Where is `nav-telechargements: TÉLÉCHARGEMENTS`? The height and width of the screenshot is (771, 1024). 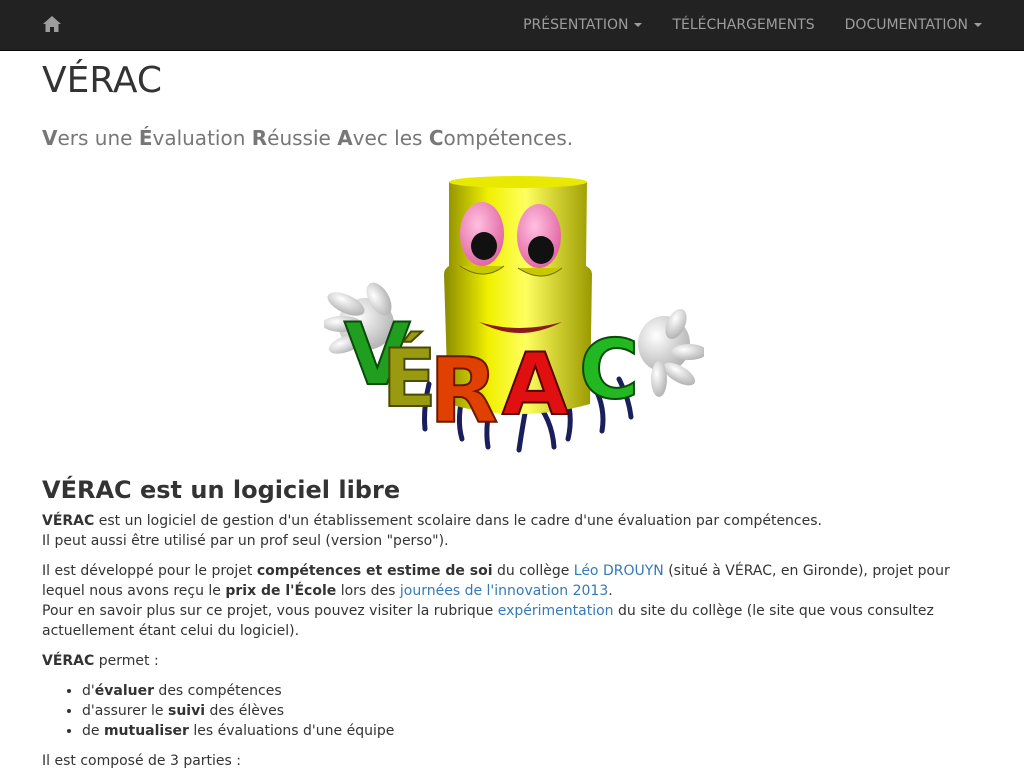
nav-telechargements: TÉLÉCHARGEMENTS is located at coordinates (743, 25).